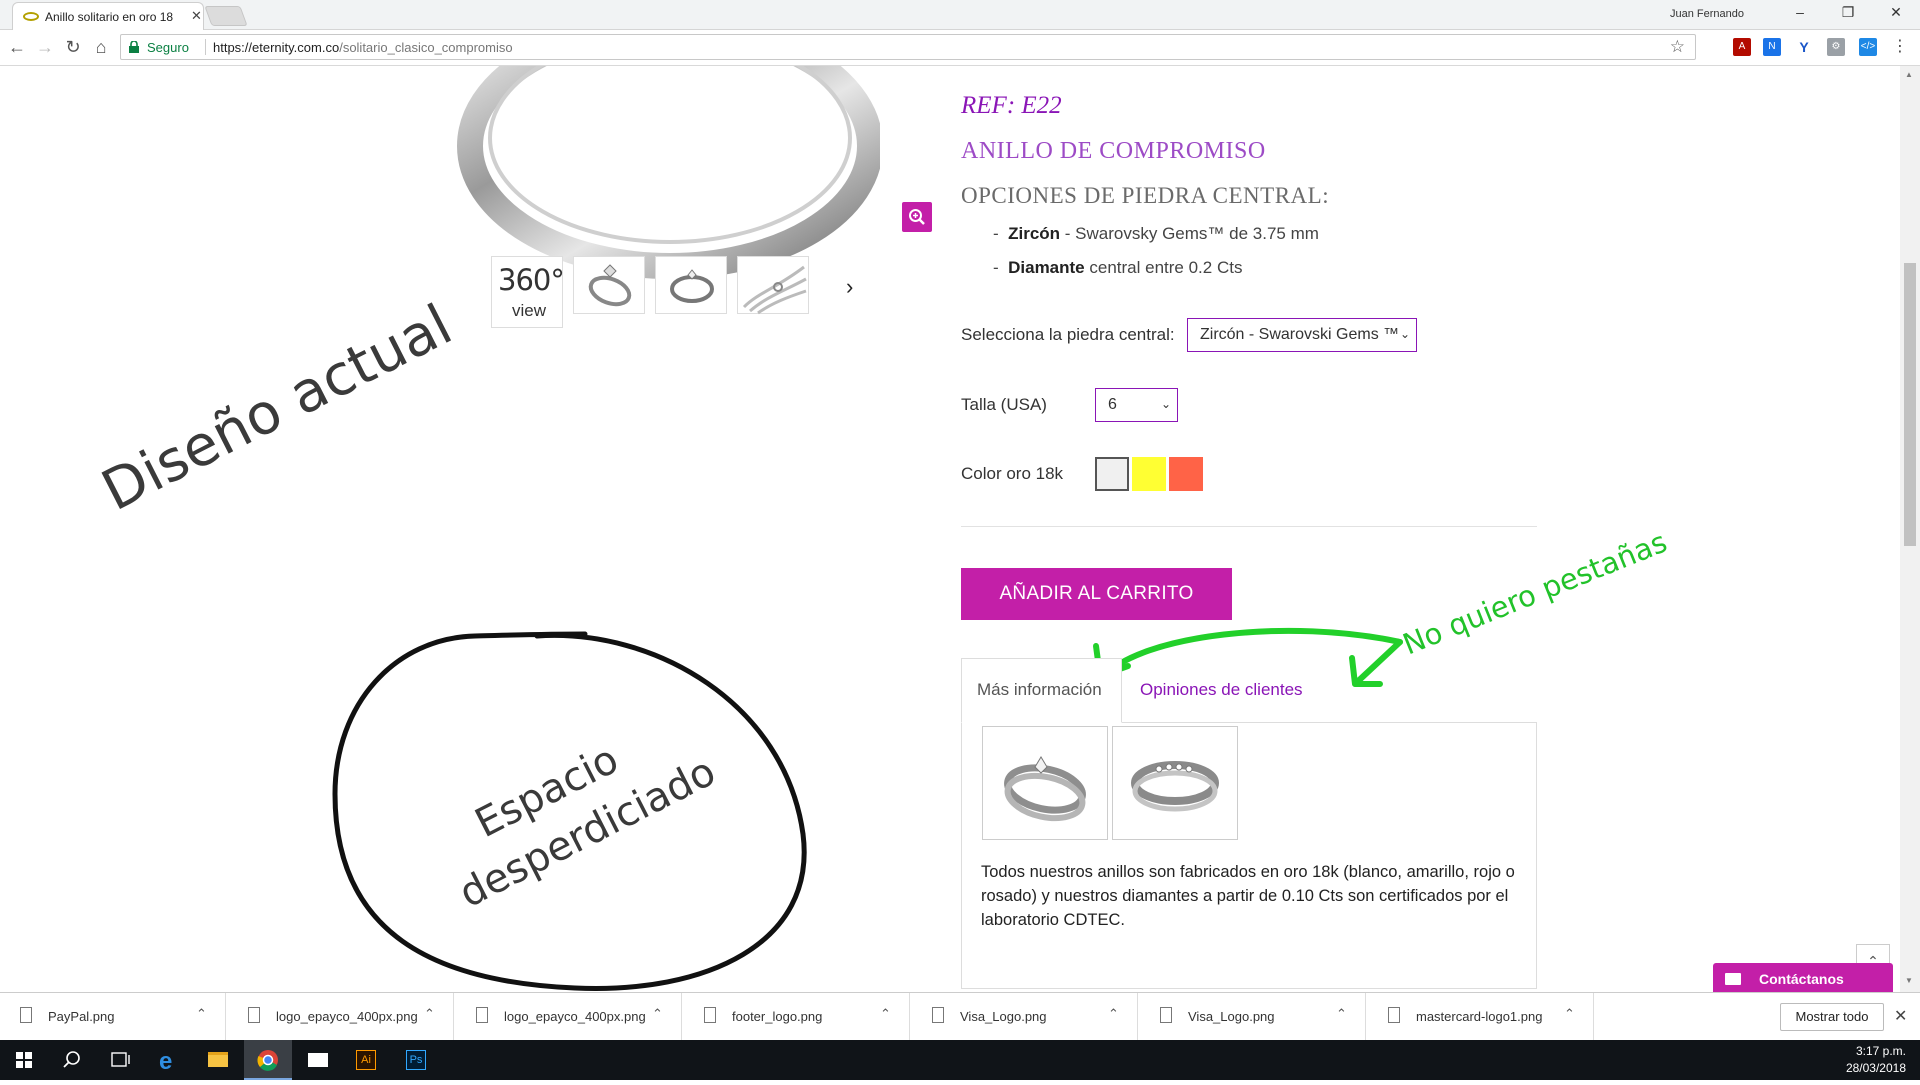  I want to click on product-name: ANILLO DE COMPROMISO, so click(1113, 151).